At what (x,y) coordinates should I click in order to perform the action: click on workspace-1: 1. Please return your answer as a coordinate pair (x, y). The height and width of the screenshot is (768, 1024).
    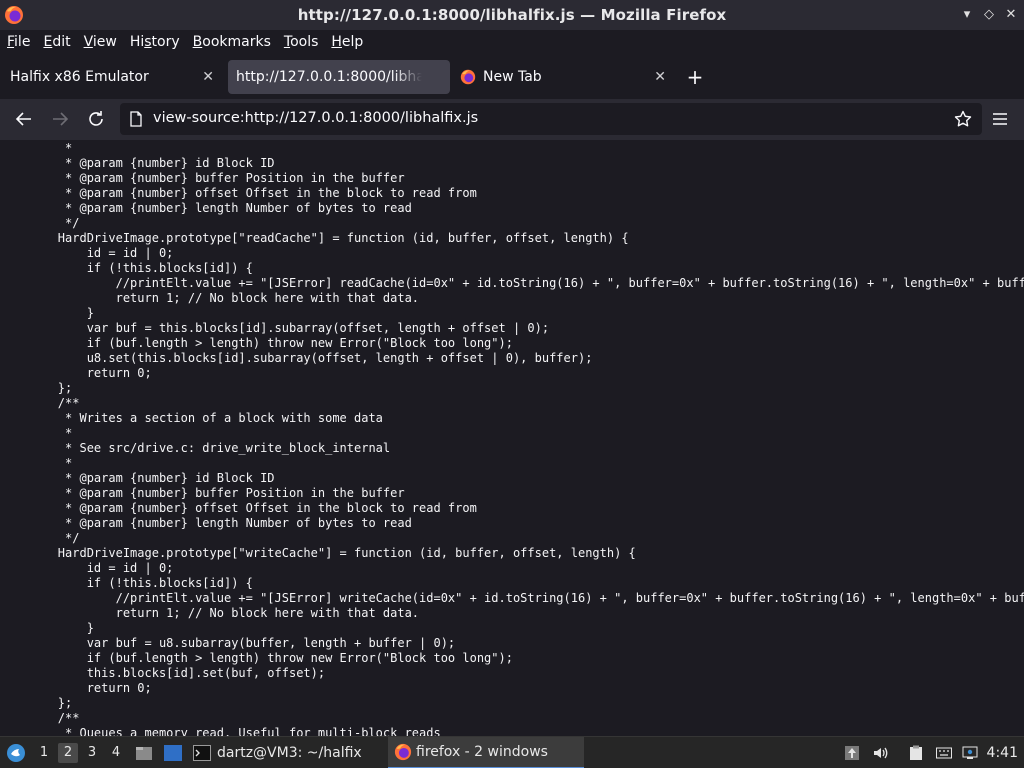
    Looking at the image, I should click on (44, 753).